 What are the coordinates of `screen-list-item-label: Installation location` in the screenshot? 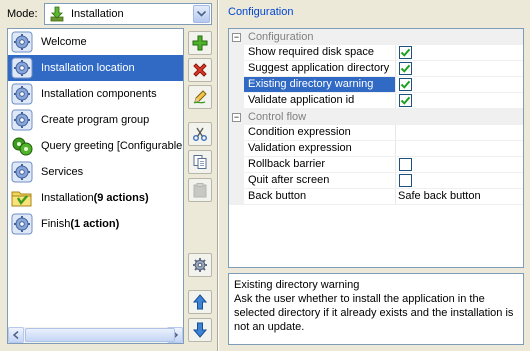 It's located at (88, 68).